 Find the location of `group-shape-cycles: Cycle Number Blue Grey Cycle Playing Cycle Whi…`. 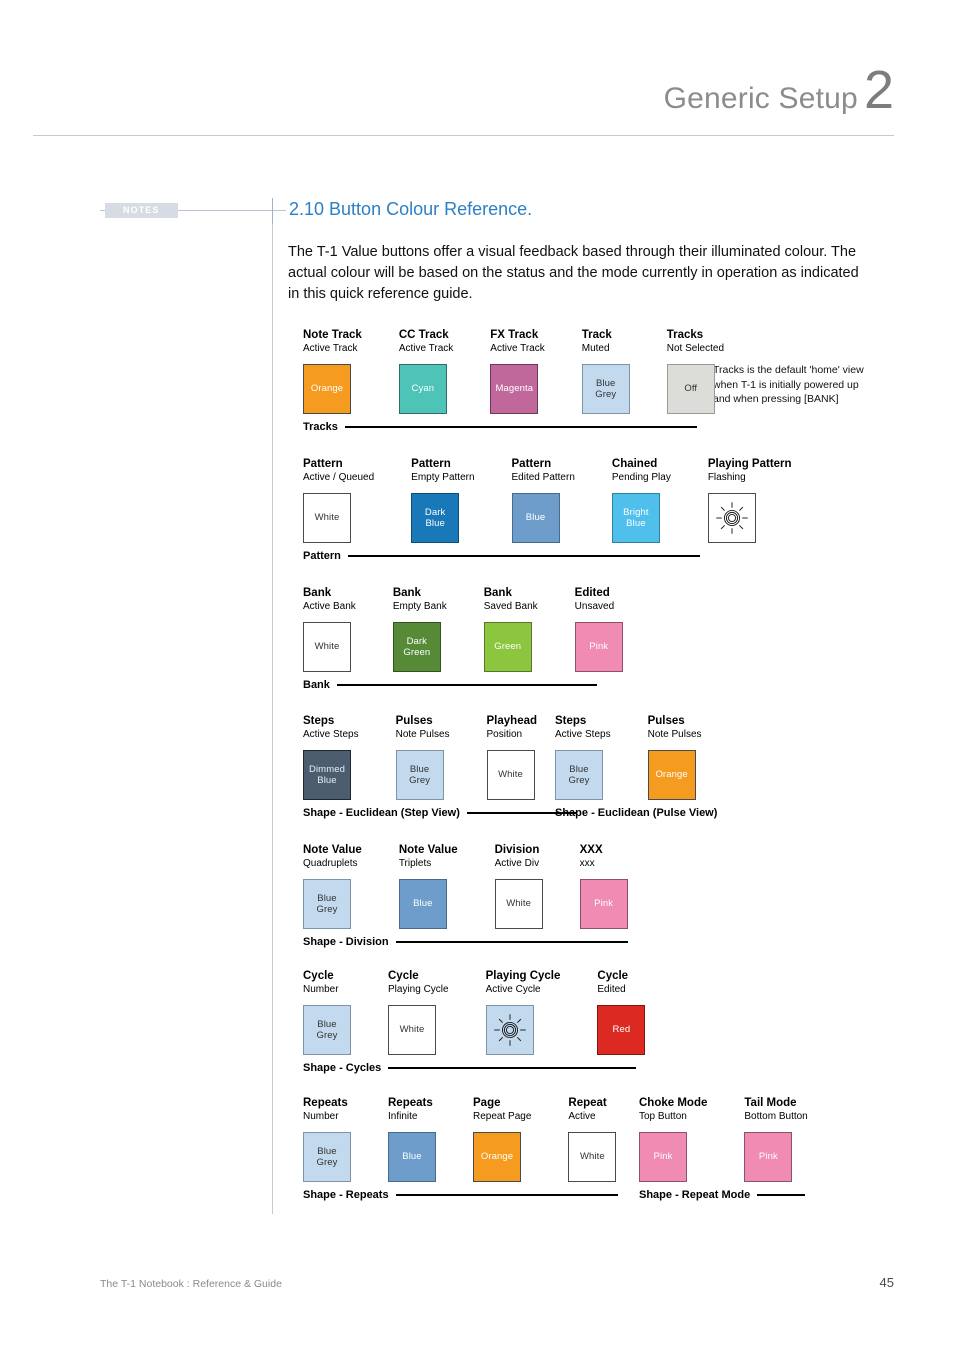

group-shape-cycles: Cycle Number Blue Grey Cycle Playing Cycle Whi… is located at coordinates (474, 1021).